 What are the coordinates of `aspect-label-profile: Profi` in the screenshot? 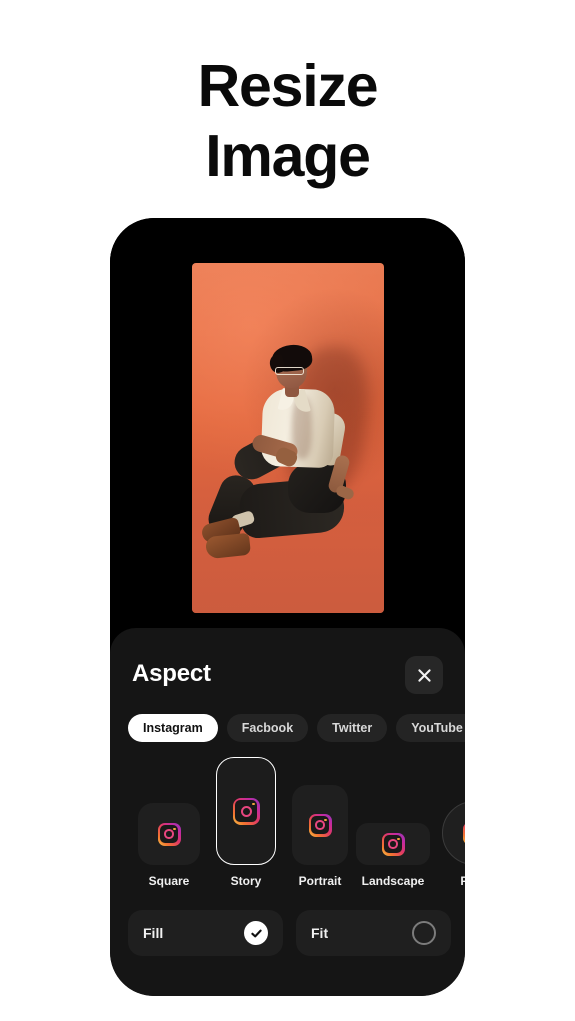 It's located at (462, 881).